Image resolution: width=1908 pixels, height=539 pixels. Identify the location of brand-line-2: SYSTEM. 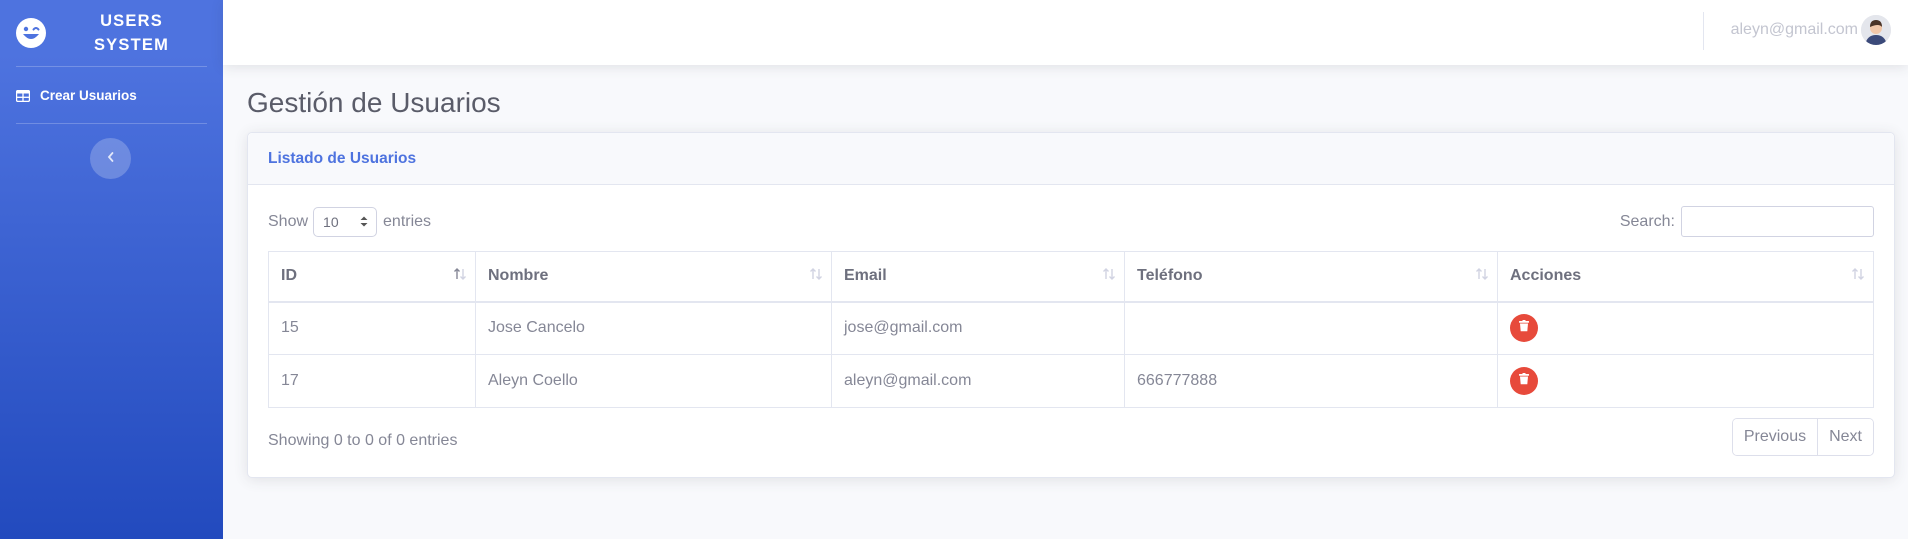
(131, 45).